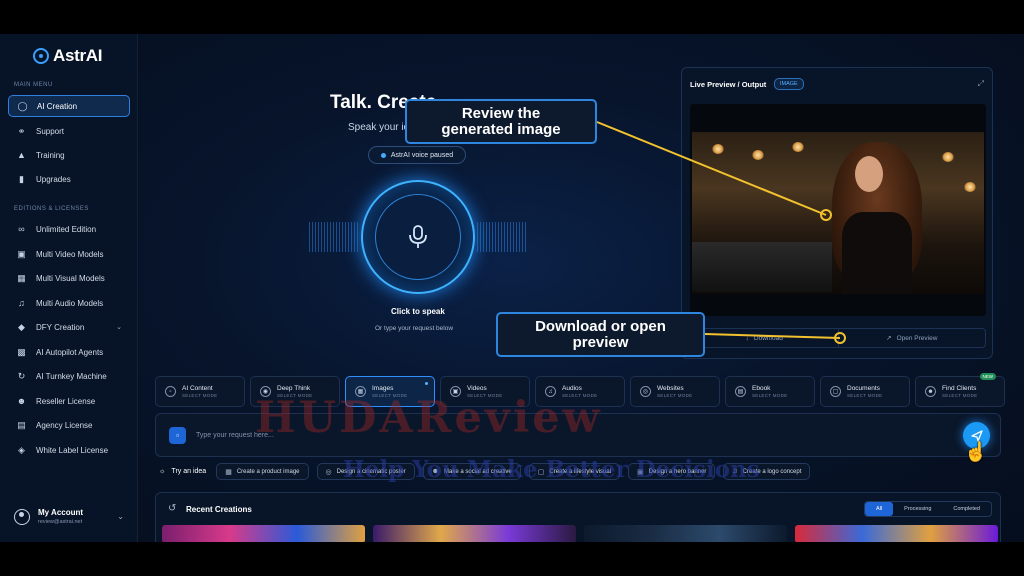 Image resolution: width=1024 pixels, height=576 pixels. Describe the element at coordinates (426, 383) in the screenshot. I see `active-indicator` at that location.